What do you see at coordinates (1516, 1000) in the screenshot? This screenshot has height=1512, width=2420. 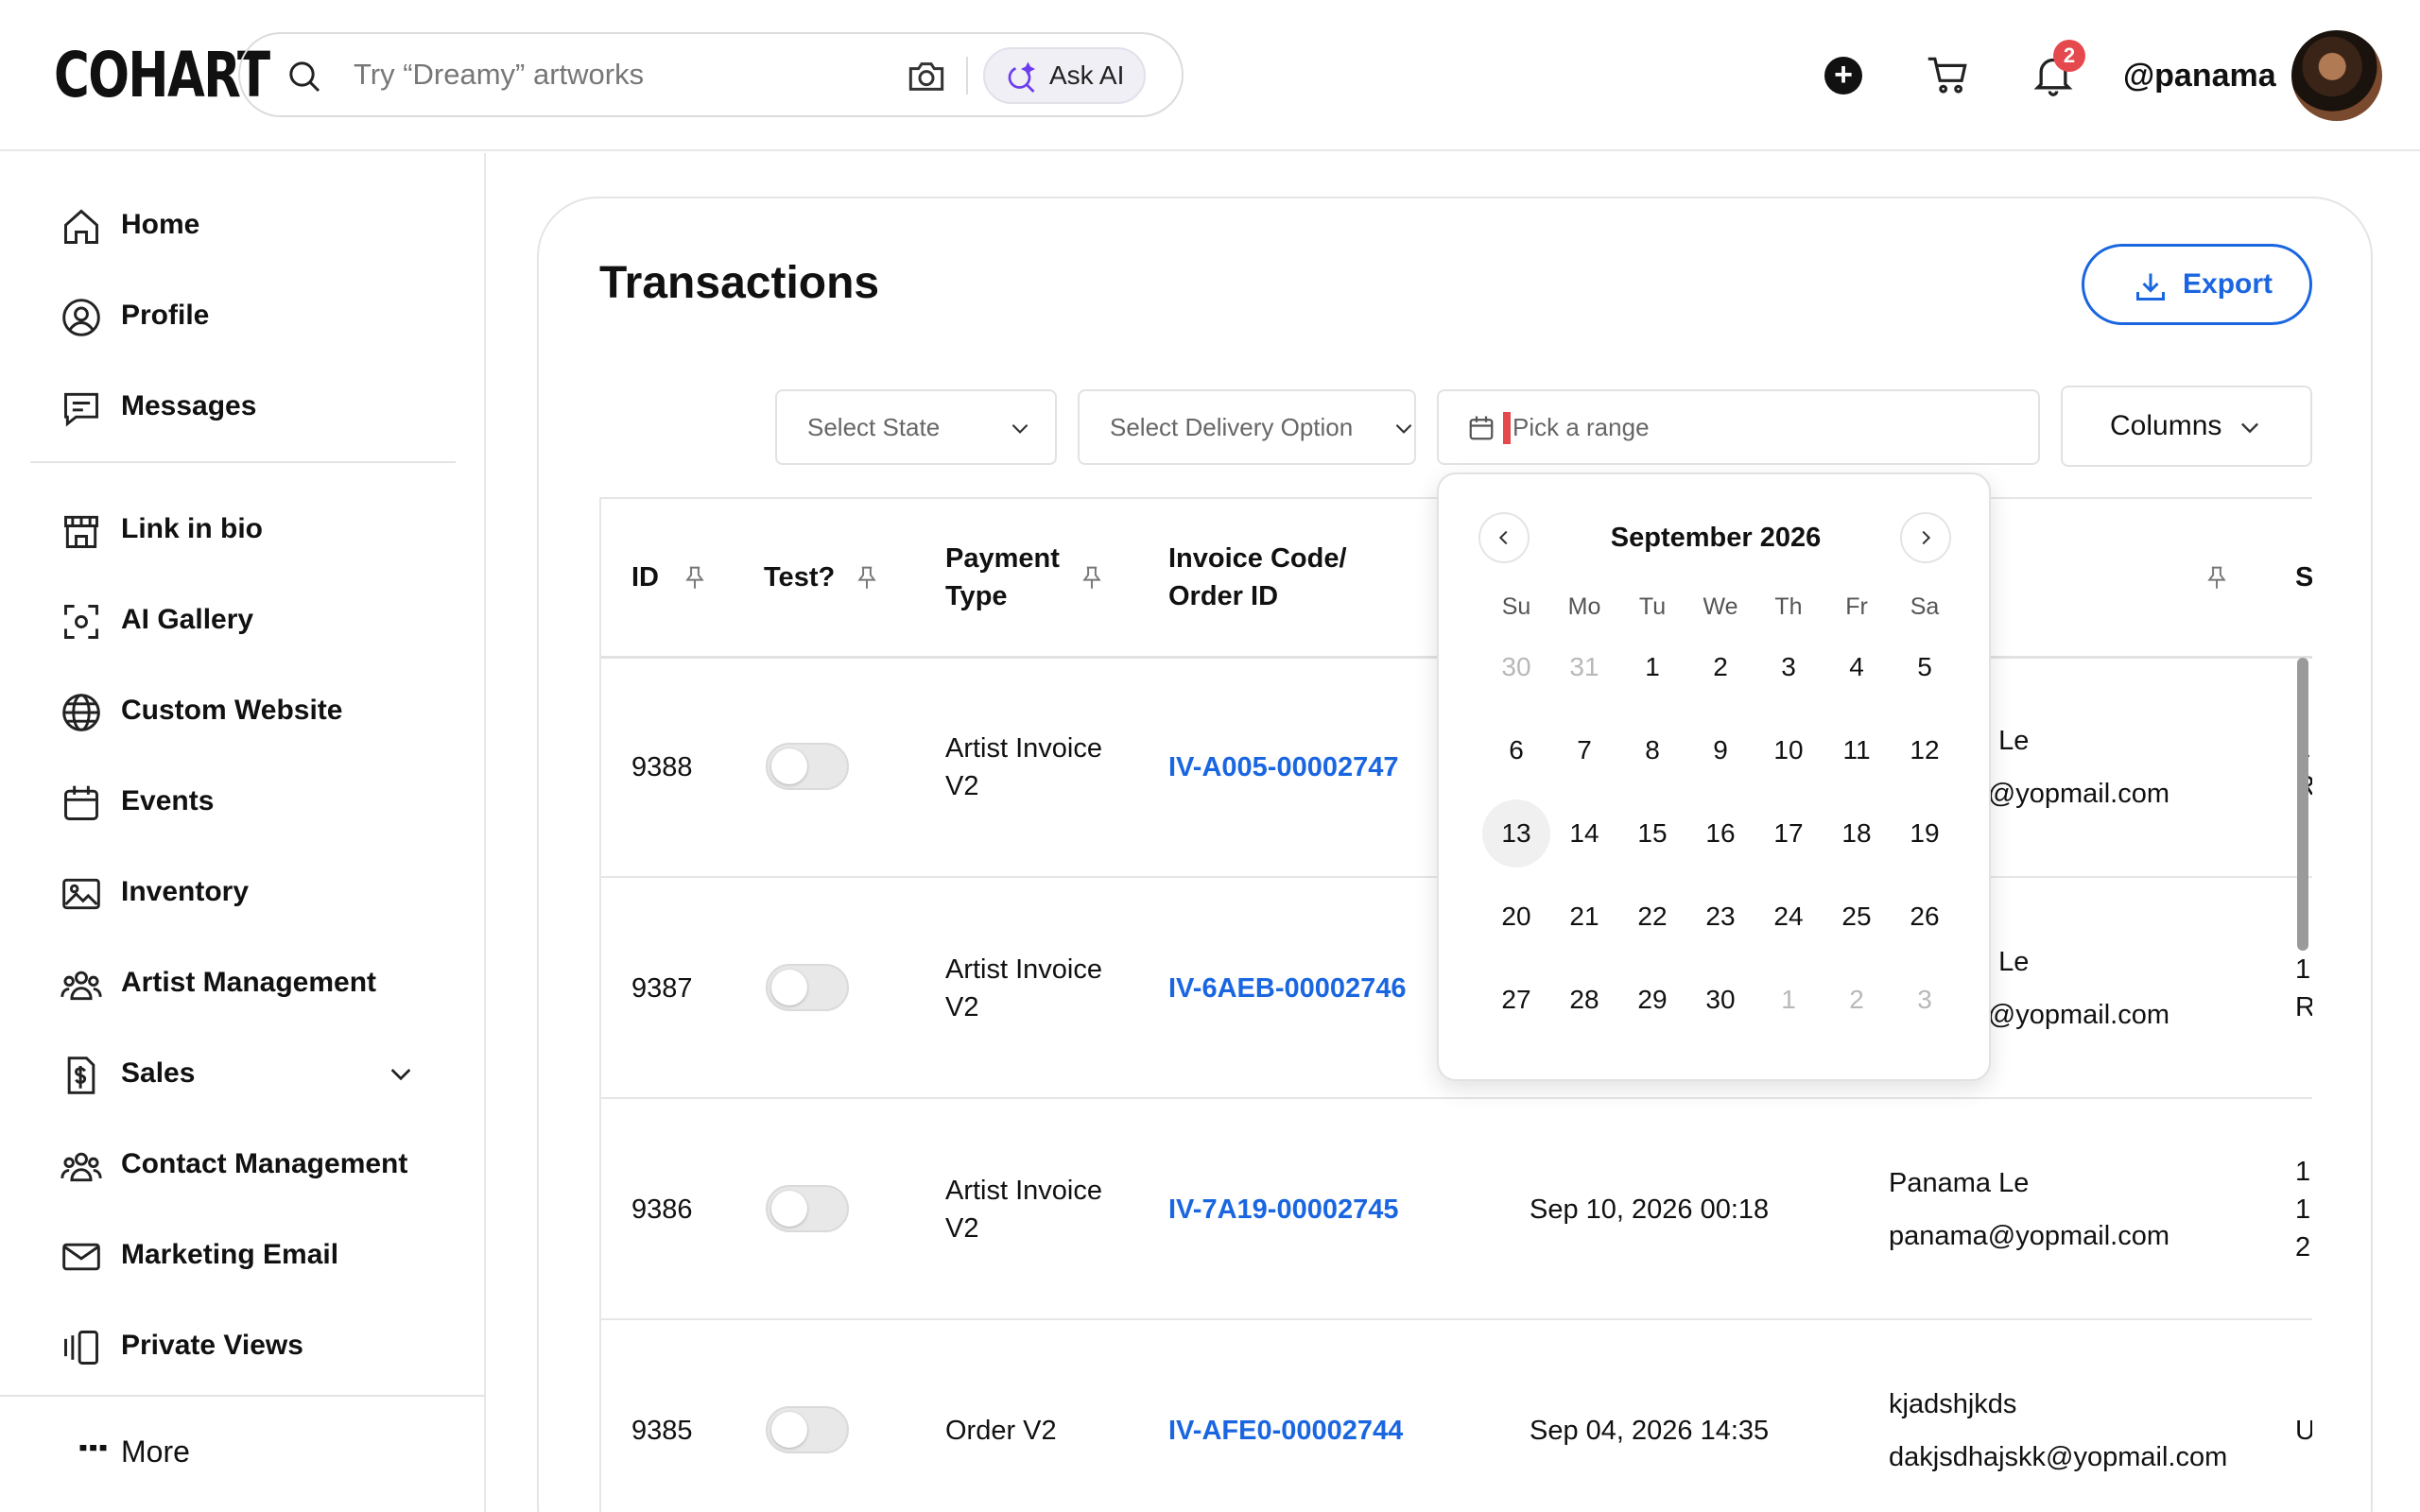 I see `calendar-day: 27` at bounding box center [1516, 1000].